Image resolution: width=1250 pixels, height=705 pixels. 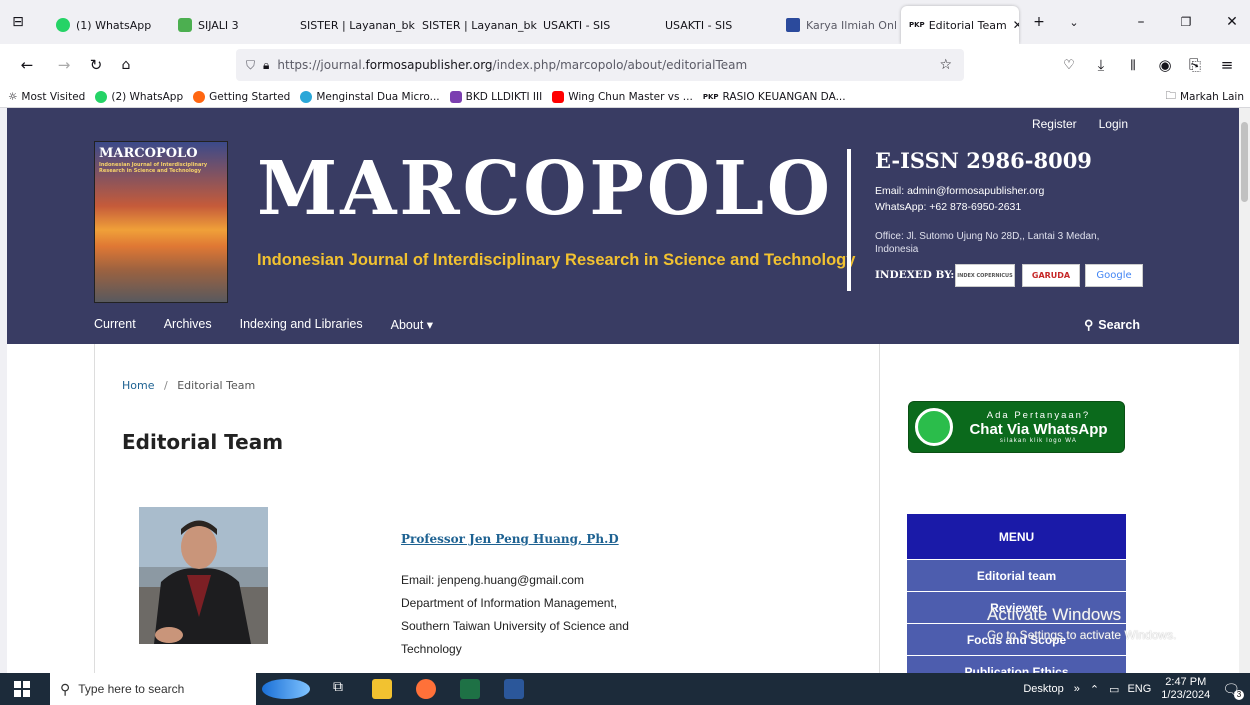 What do you see at coordinates (514, 689) in the screenshot?
I see `word-icon` at bounding box center [514, 689].